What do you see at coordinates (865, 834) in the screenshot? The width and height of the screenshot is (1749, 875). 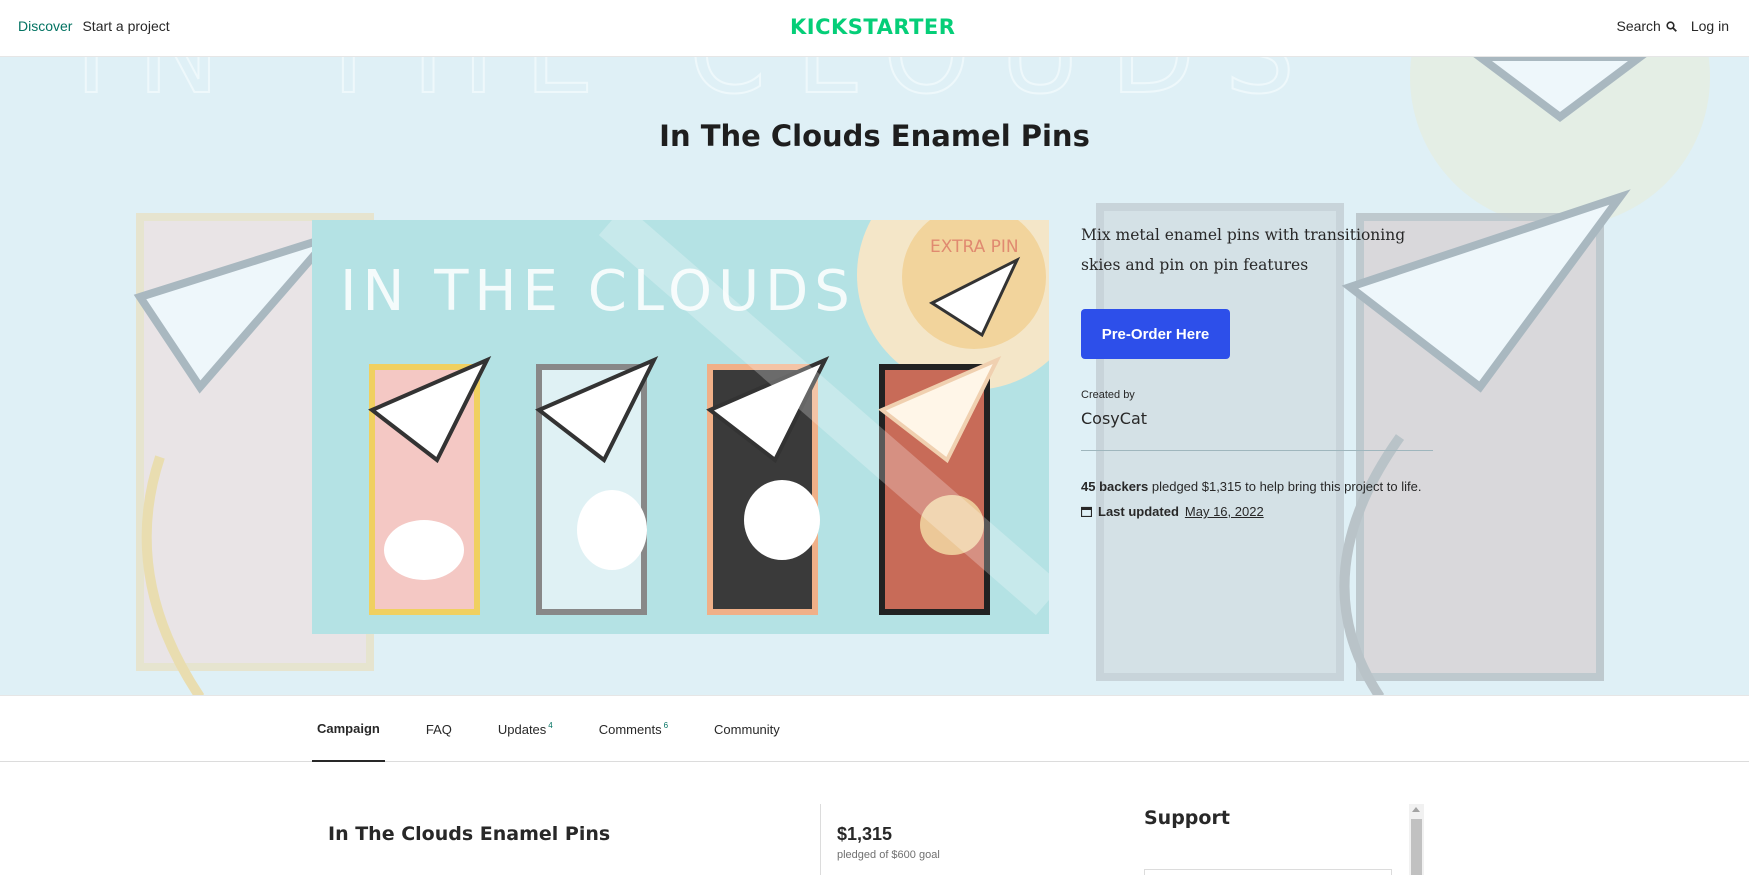 I see `pledged-amount: $1,315` at bounding box center [865, 834].